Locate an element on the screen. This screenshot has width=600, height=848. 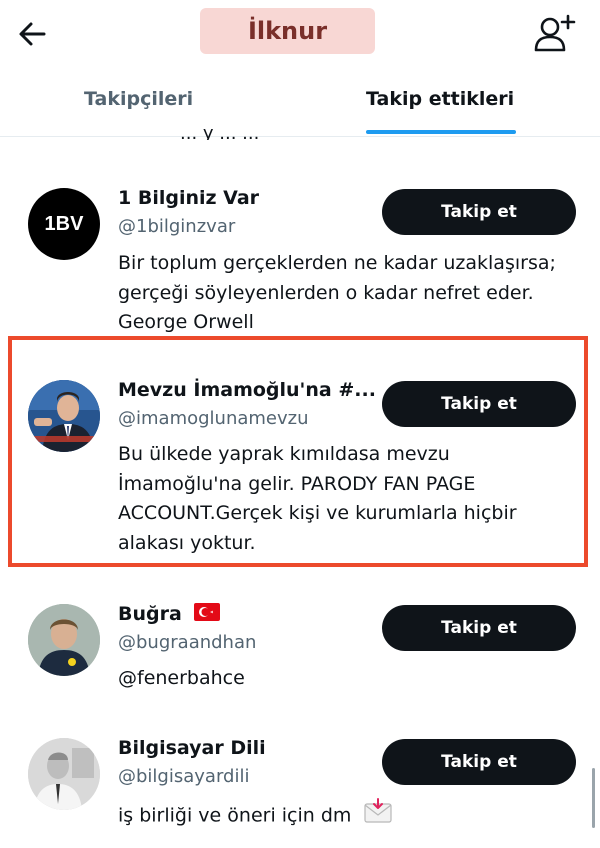
user-name-container: Buğra is located at coordinates (169, 614).